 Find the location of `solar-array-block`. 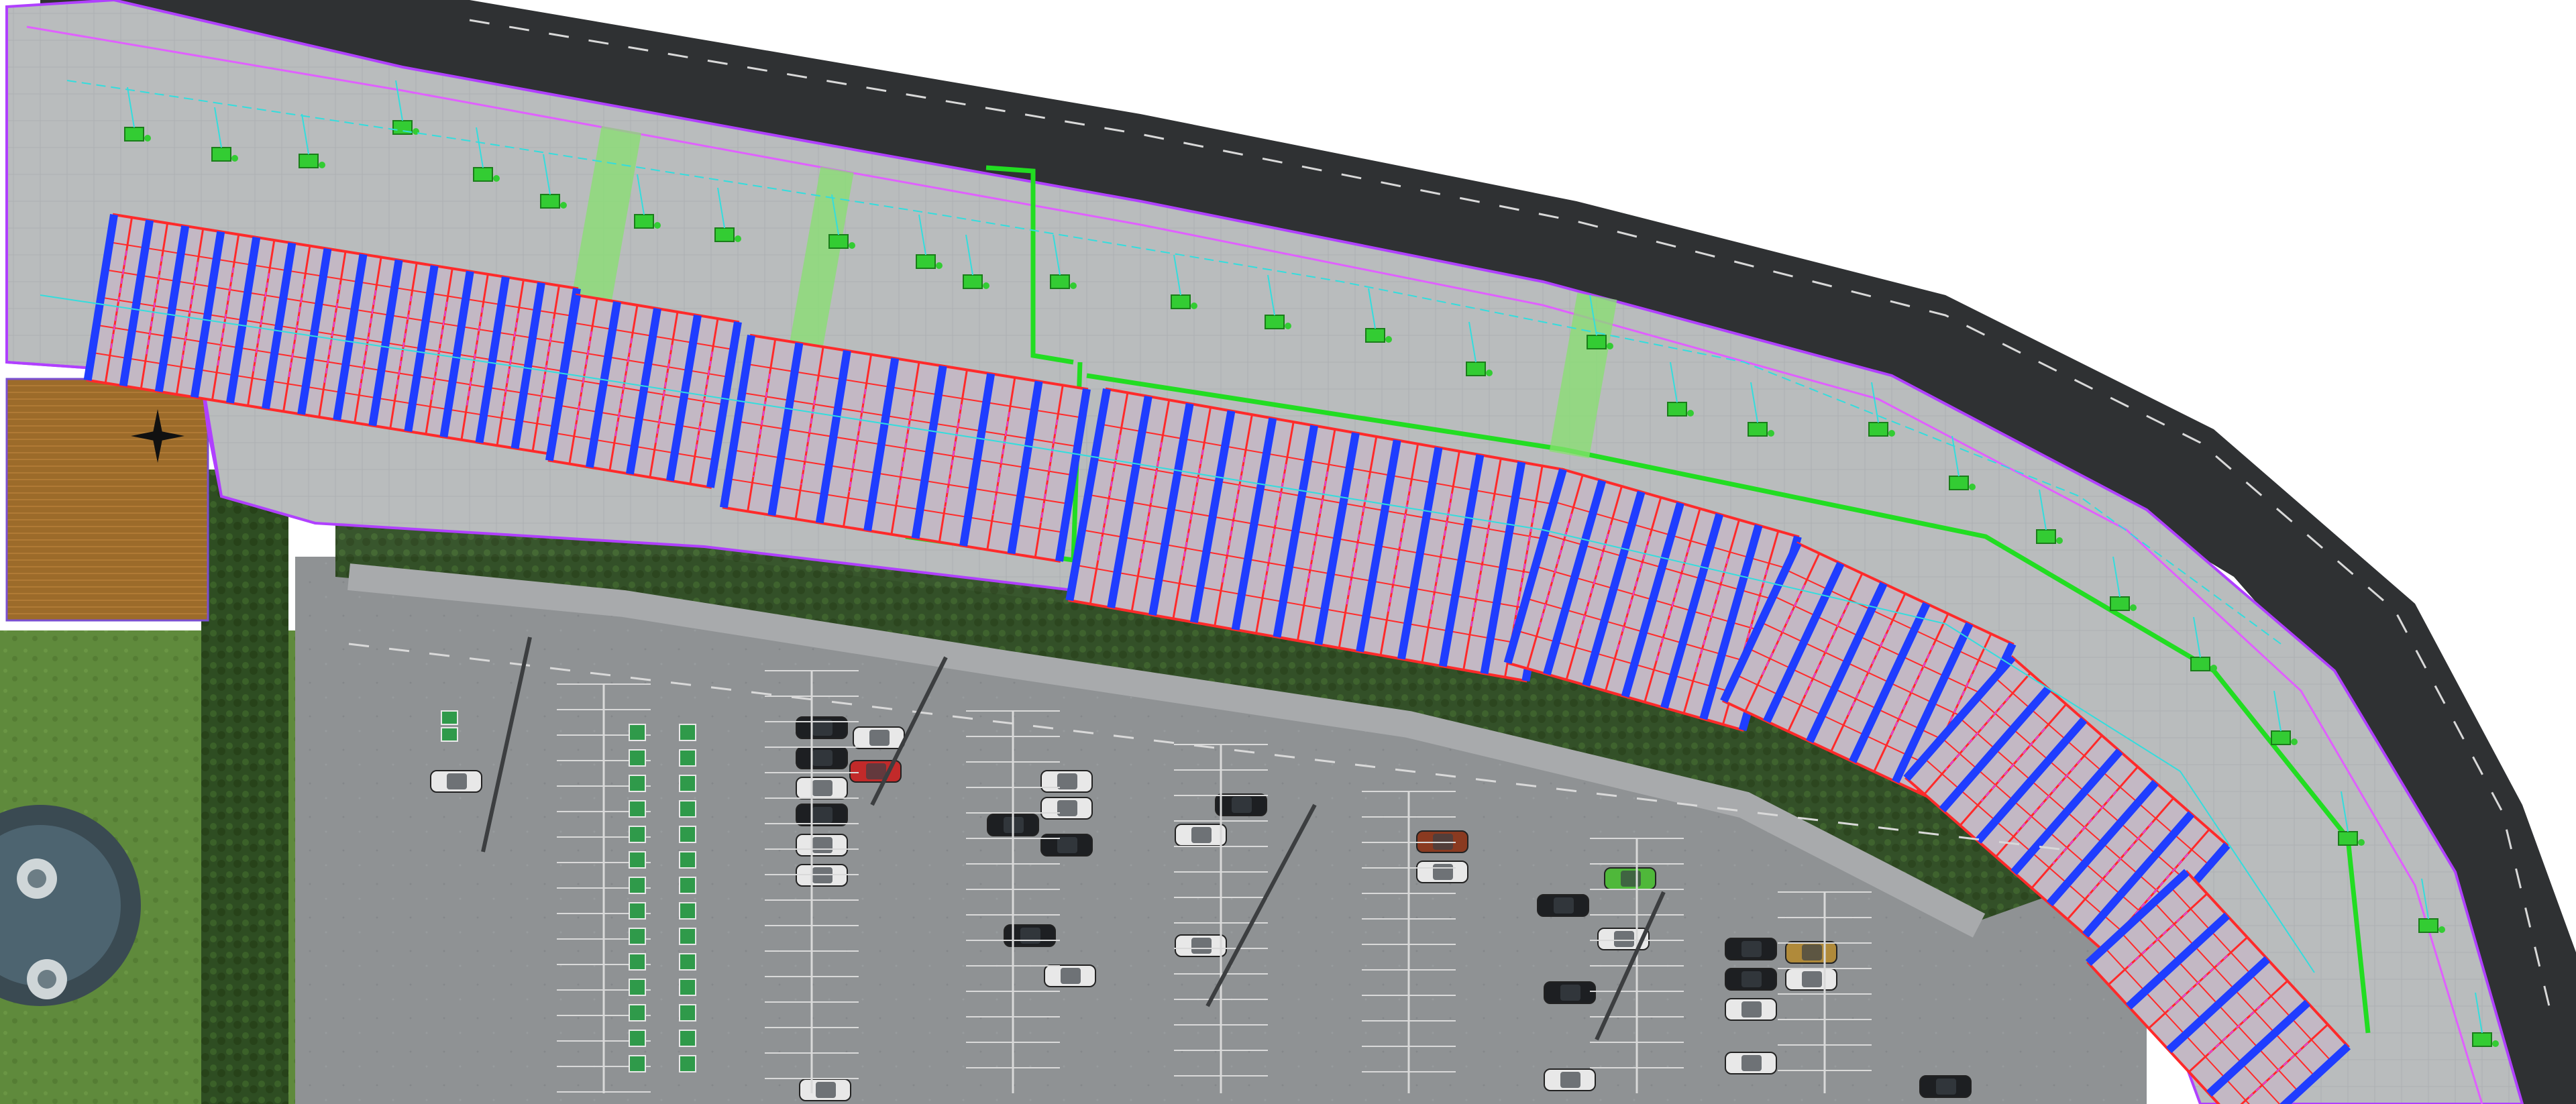

solar-array-block is located at coordinates (643, 391).